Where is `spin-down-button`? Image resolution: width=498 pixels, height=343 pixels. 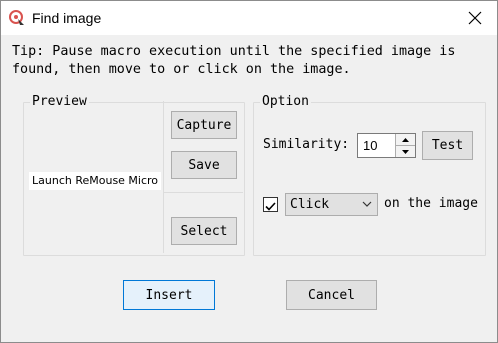
spin-down-button is located at coordinates (405, 151).